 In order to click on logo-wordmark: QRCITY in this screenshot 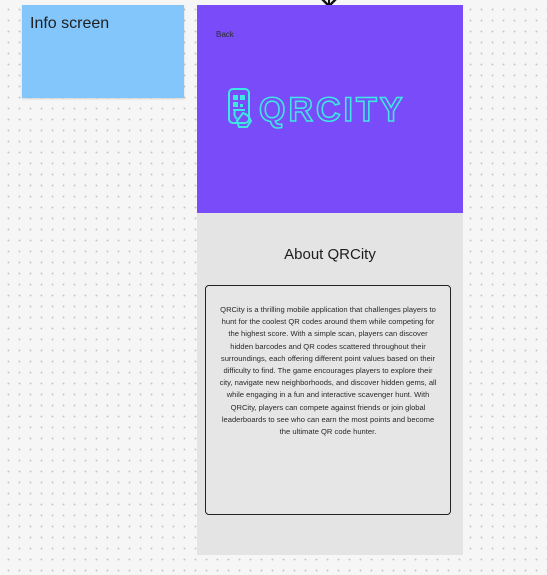, I will do `click(332, 110)`.